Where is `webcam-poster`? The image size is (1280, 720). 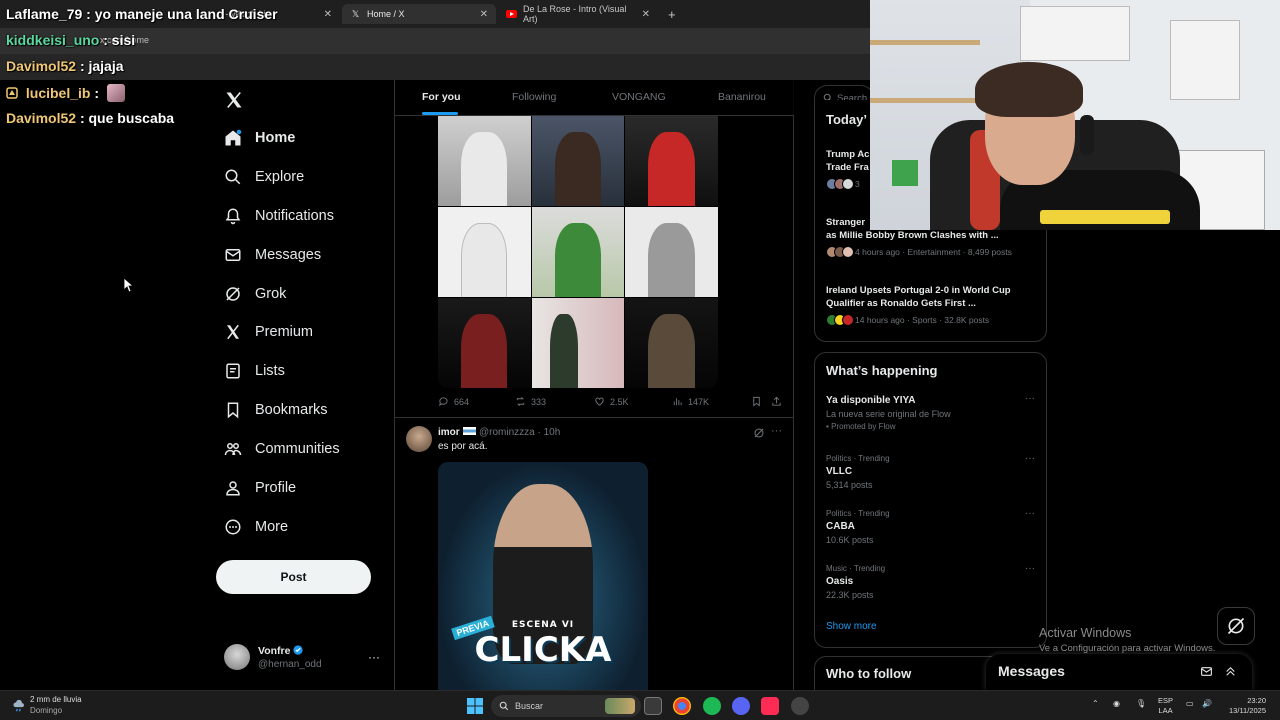 webcam-poster is located at coordinates (1205, 60).